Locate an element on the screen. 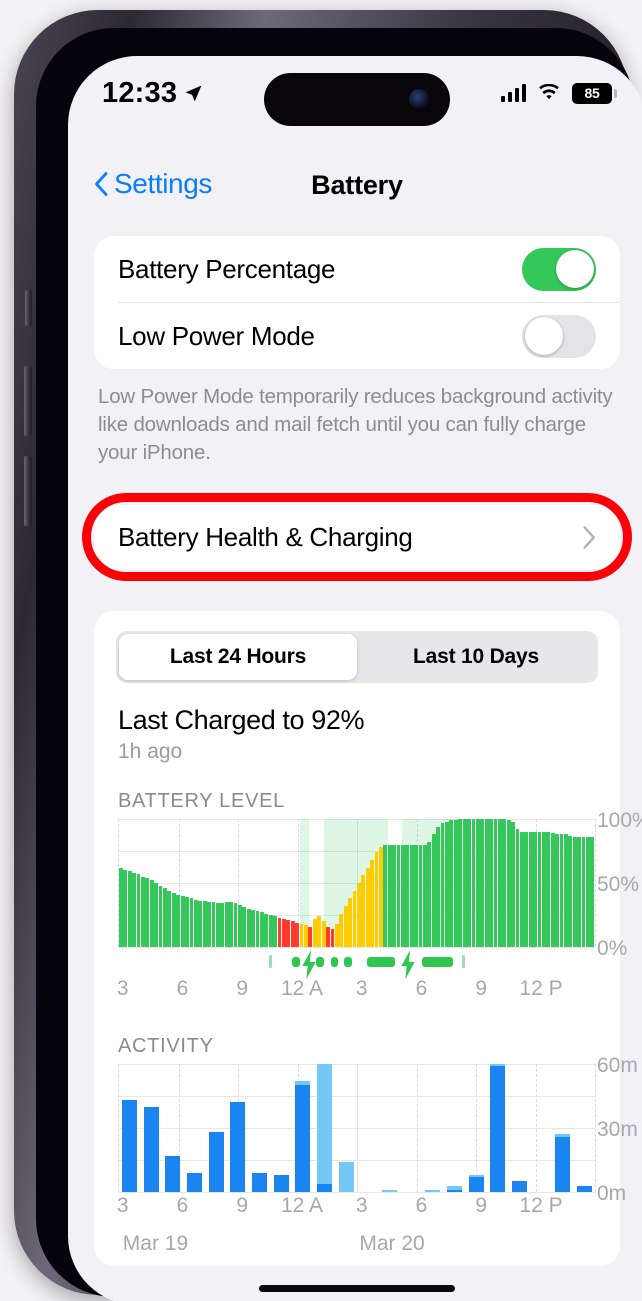 The image size is (642, 1301). axis-tick-label: 0m is located at coordinates (612, 1193).